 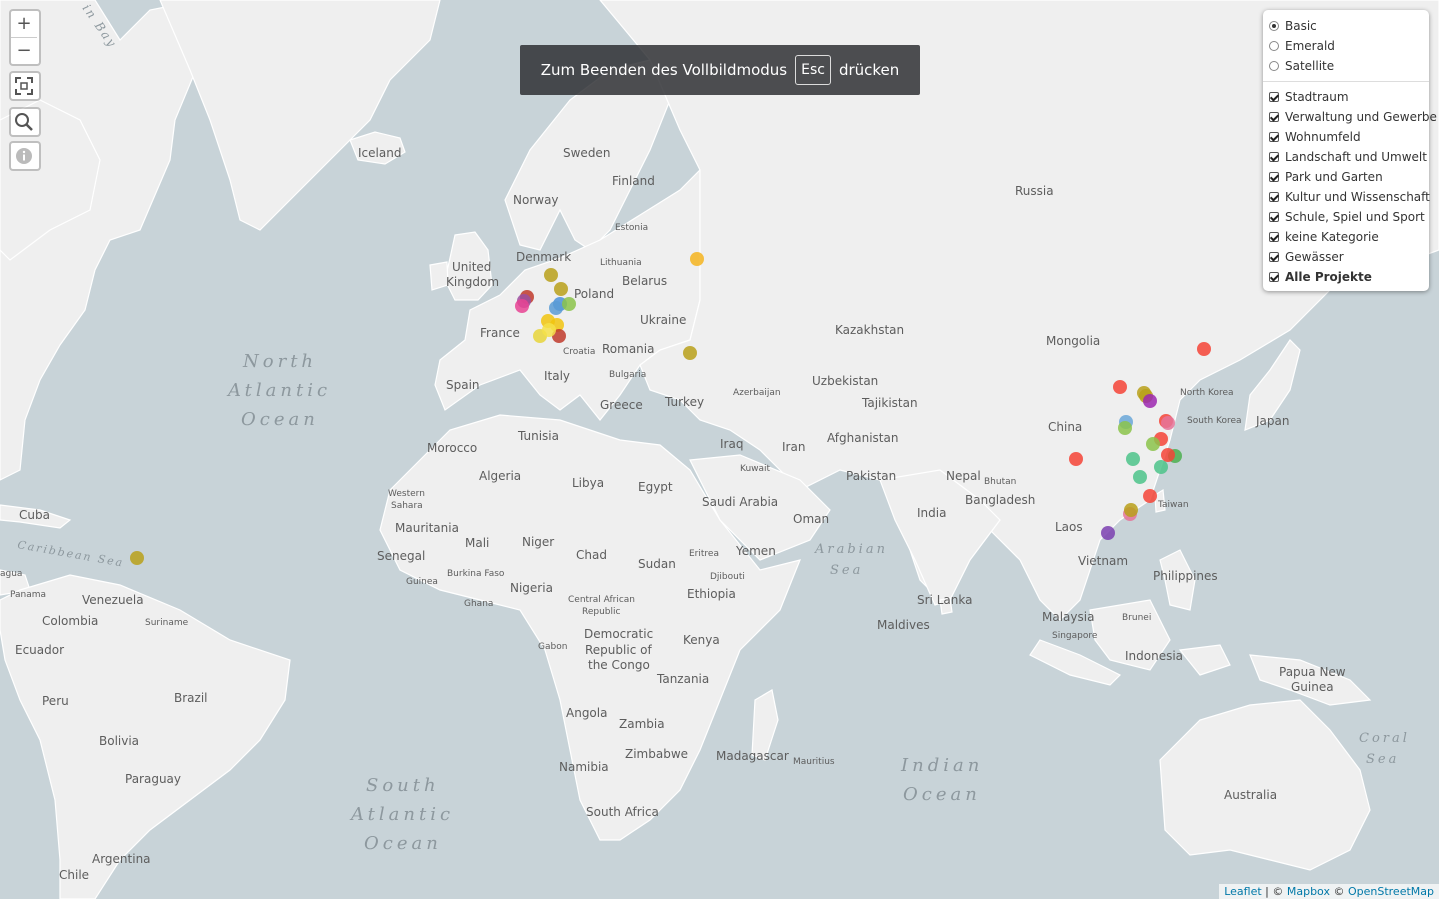 What do you see at coordinates (1000, 500) in the screenshot?
I see `label-bangladesh: Bangladesh` at bounding box center [1000, 500].